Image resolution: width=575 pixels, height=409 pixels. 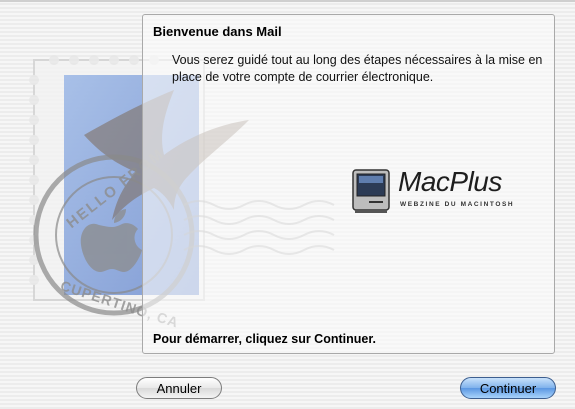 I want to click on macplus-logo: MacPlus WEBZINE DU MACINTOSH, so click(x=434, y=191).